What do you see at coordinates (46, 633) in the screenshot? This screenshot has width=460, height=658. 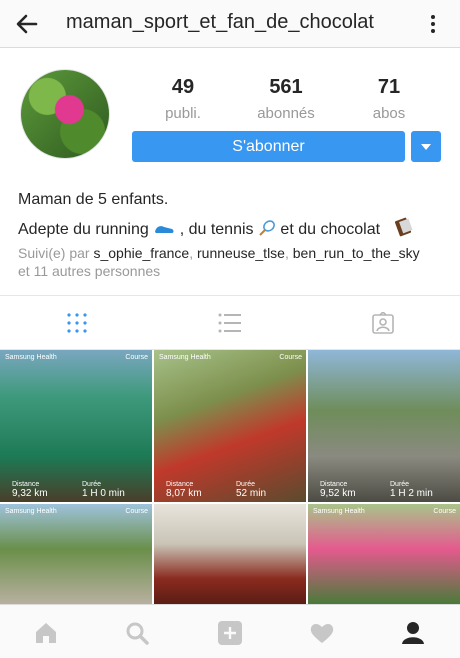 I see `home-icon` at bounding box center [46, 633].